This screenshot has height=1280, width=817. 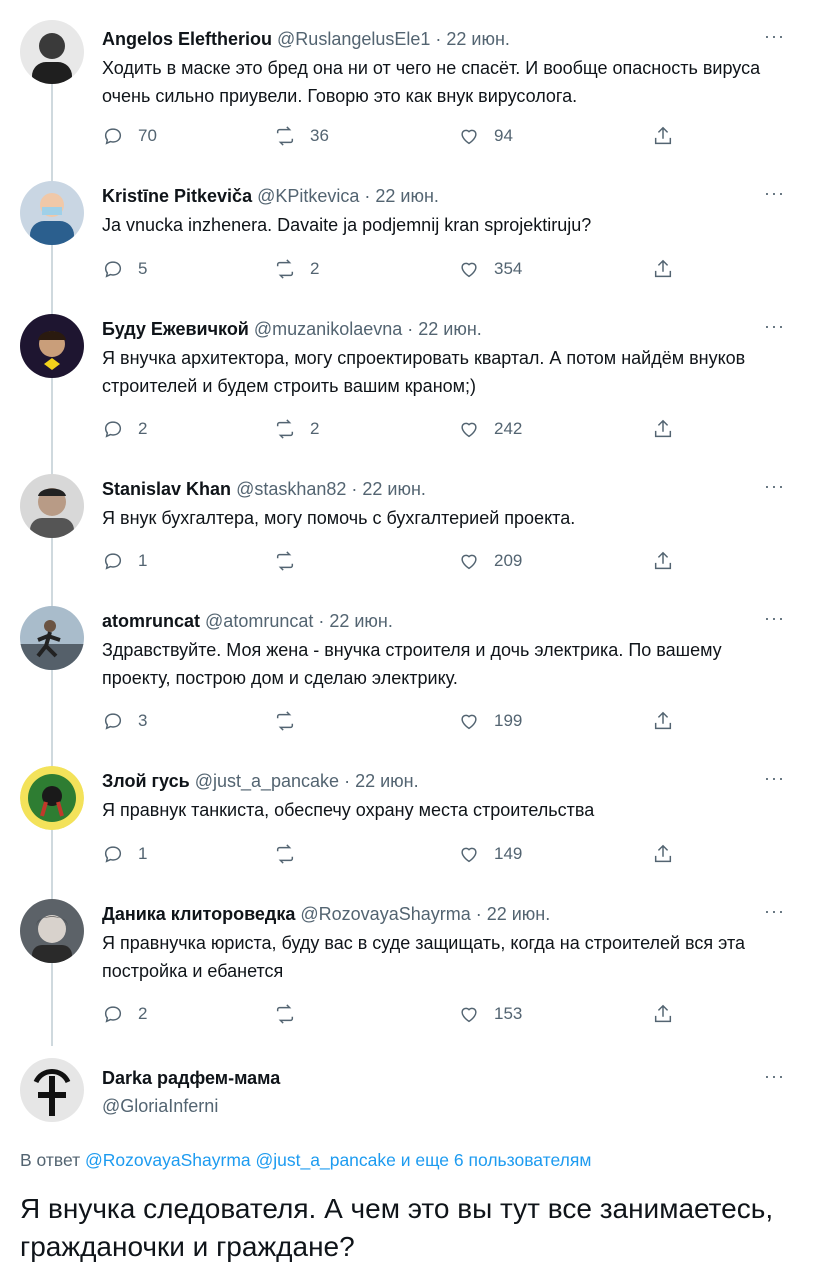 I want to click on reply-button: 5, so click(x=124, y=269).